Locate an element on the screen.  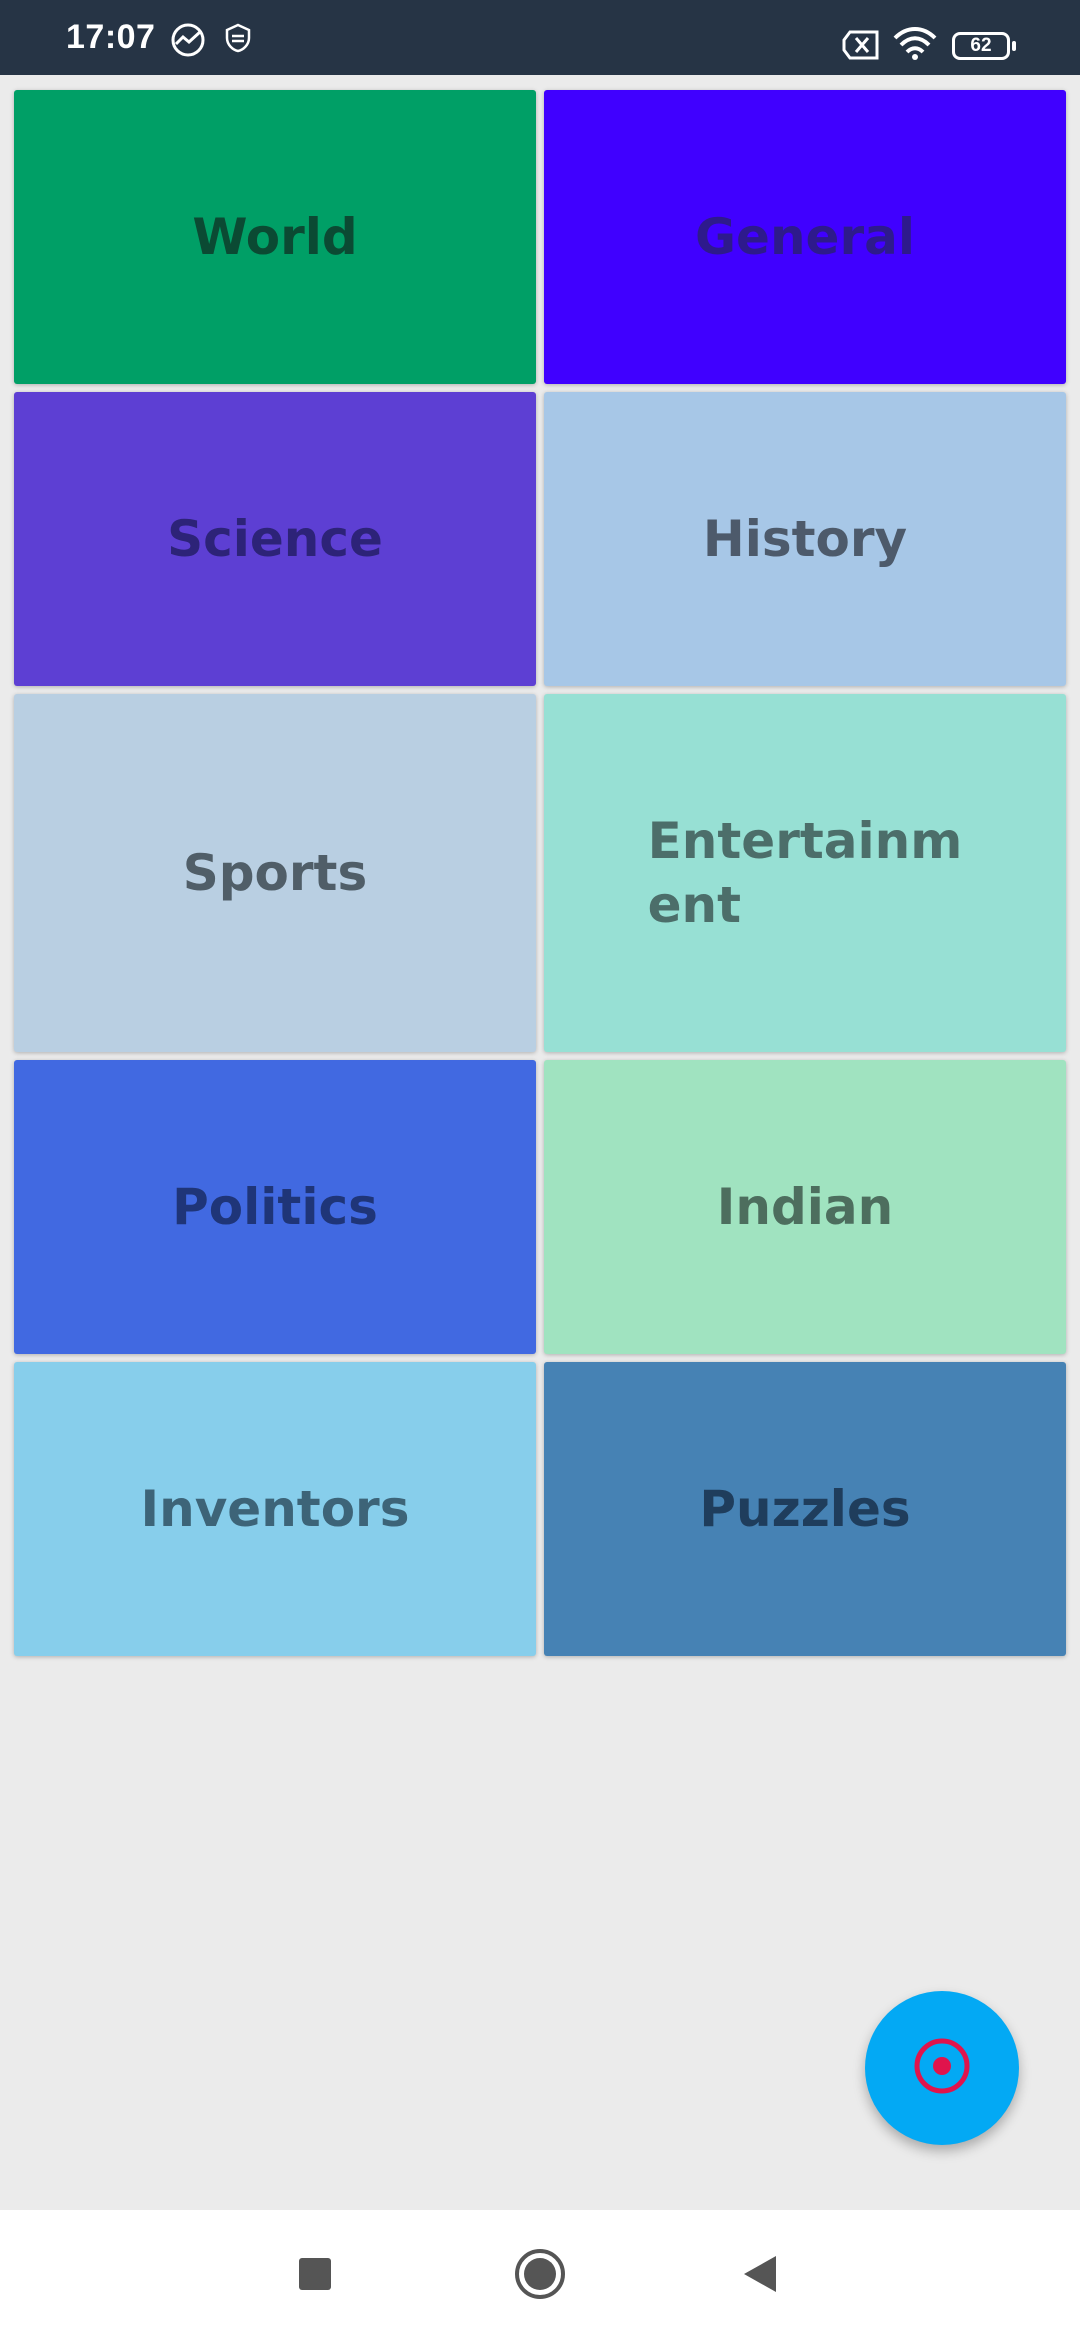
home-circle-icon is located at coordinates (540, 2276).